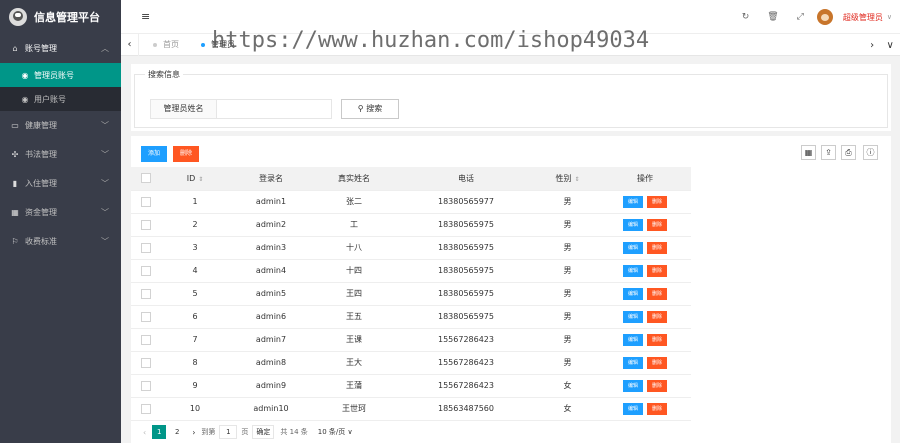 This screenshot has height=443, width=900. Describe the element at coordinates (271, 271) in the screenshot. I see `cell-login: admin4` at that location.